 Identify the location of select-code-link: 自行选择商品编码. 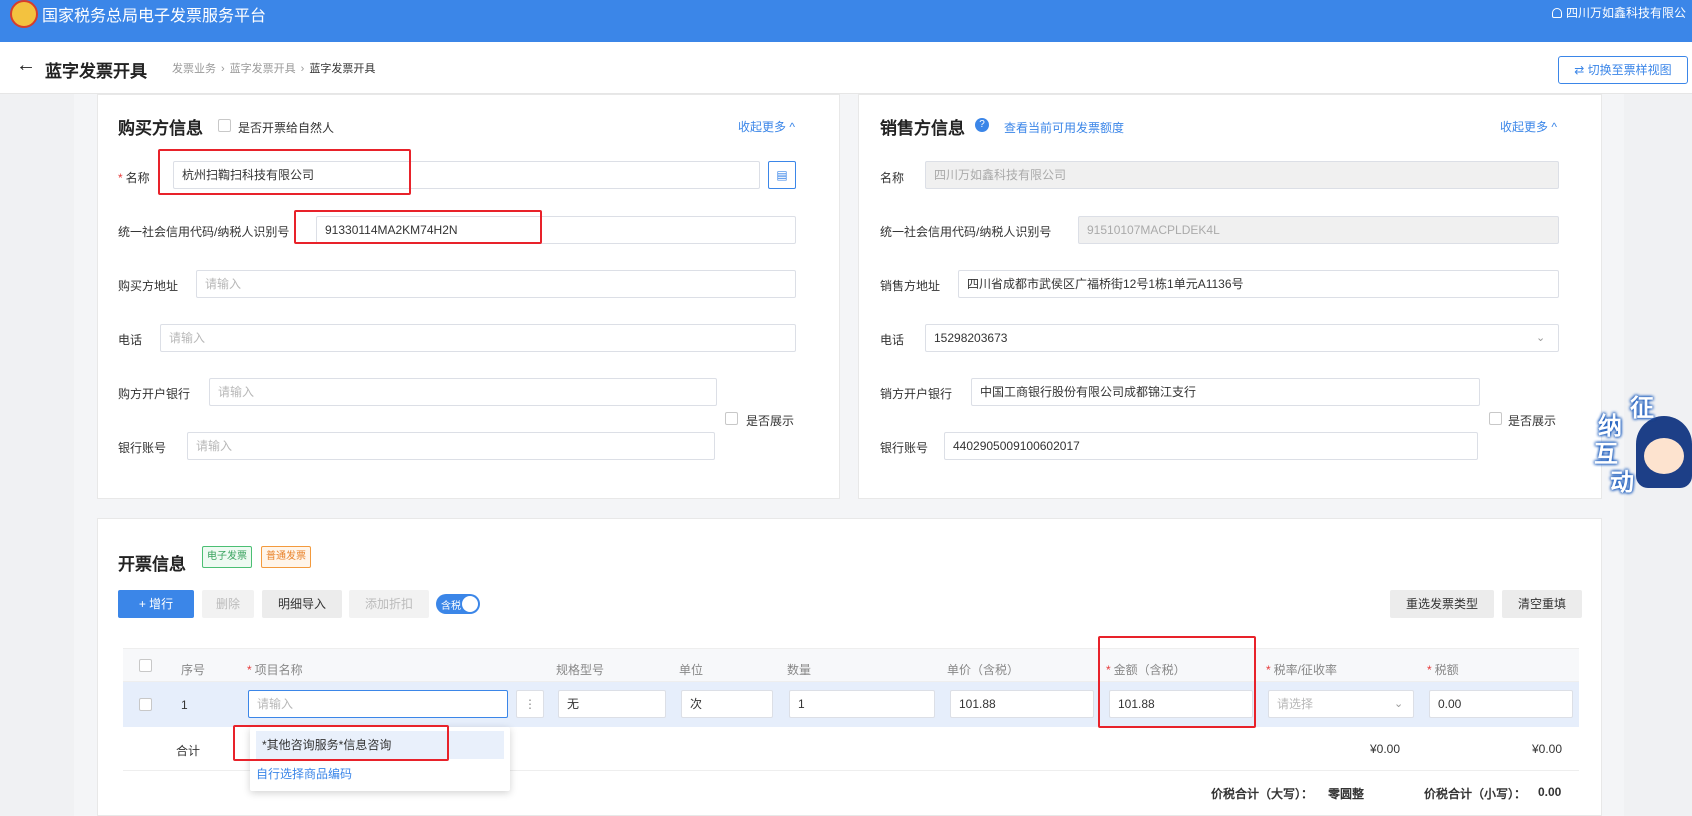
(304, 773).